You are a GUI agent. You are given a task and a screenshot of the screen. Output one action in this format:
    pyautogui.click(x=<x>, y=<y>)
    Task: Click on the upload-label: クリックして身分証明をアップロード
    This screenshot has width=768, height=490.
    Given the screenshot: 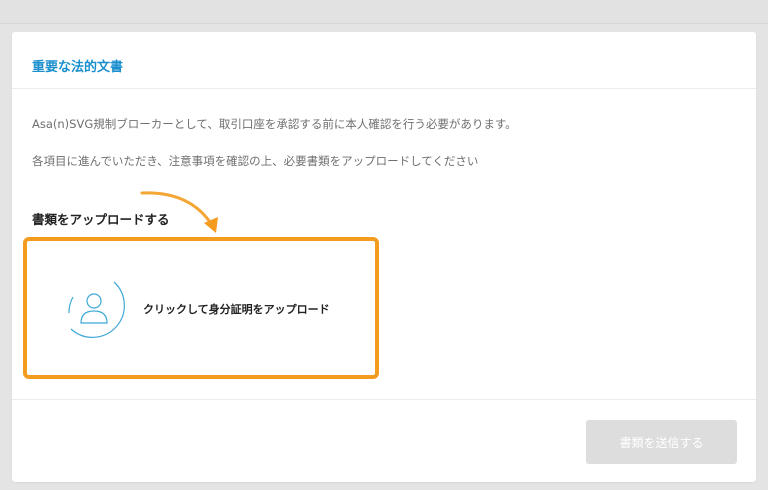 What is the action you would take?
    pyautogui.click(x=236, y=309)
    